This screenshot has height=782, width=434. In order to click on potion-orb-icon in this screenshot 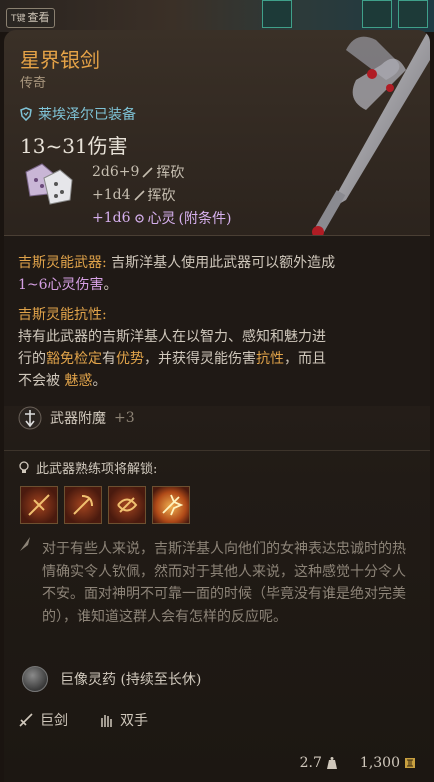, I will do `click(35, 679)`.